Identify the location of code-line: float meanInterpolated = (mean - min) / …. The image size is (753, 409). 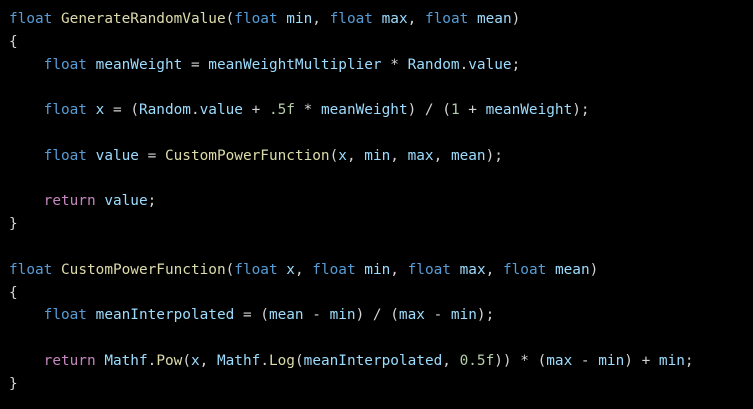
(381, 315).